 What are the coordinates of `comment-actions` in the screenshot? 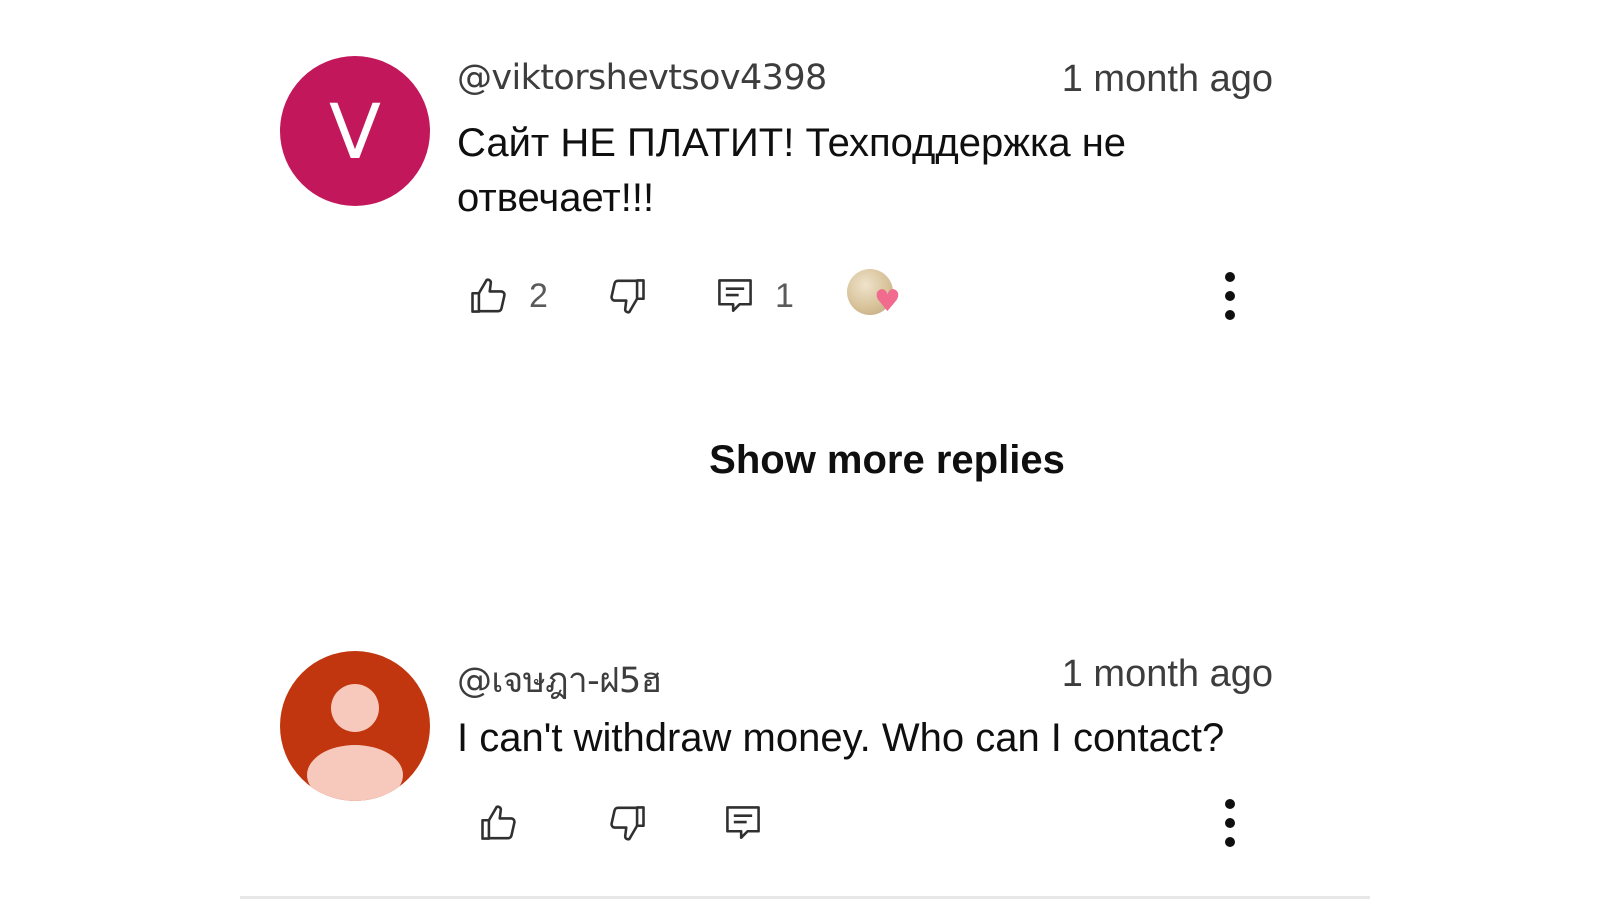 It's located at (867, 823).